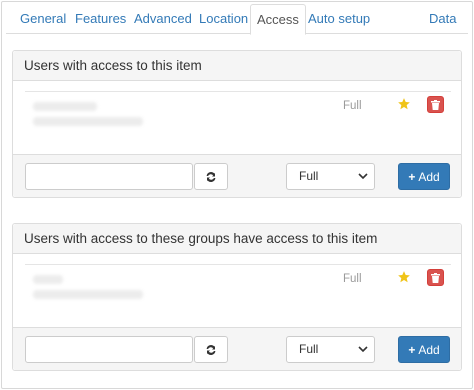 This screenshot has height=390, width=474. Describe the element at coordinates (339, 19) in the screenshot. I see `tab-auto-setup: Auto setup` at that location.